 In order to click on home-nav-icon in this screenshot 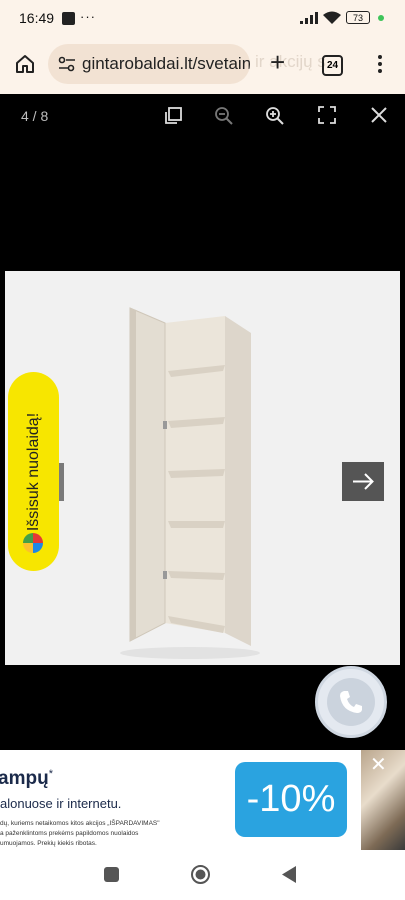, I will do `click(200, 874)`.